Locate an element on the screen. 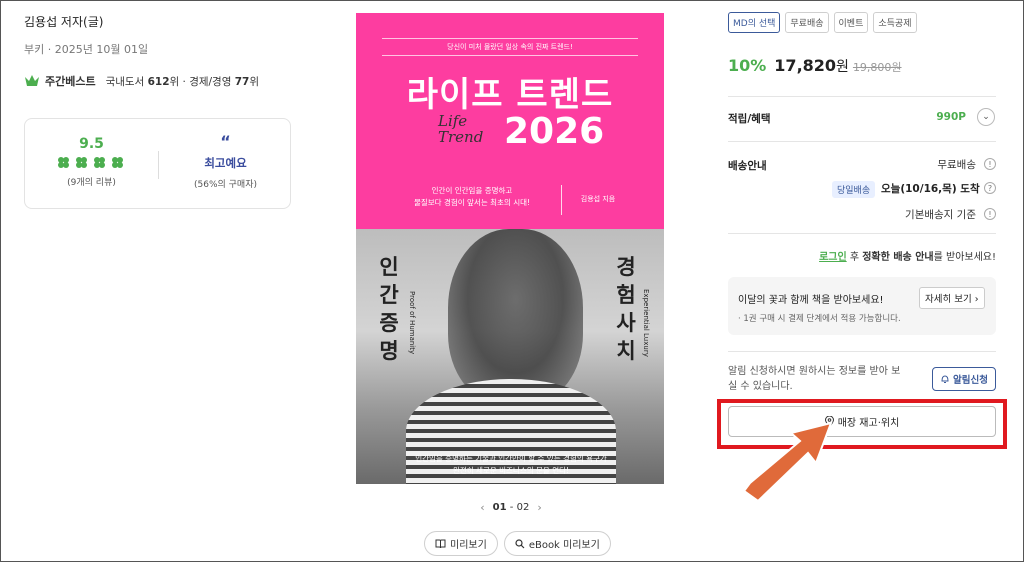  pointer-arrow-icon is located at coordinates (787, 461).